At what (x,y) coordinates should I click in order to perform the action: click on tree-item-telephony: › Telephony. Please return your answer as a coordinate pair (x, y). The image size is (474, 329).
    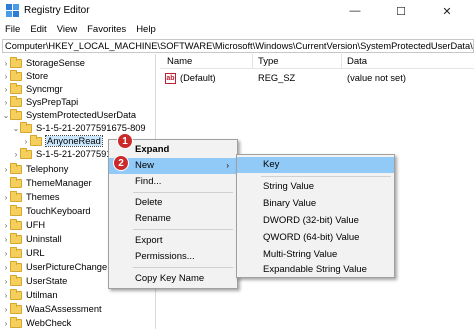
    Looking at the image, I should click on (35, 169).